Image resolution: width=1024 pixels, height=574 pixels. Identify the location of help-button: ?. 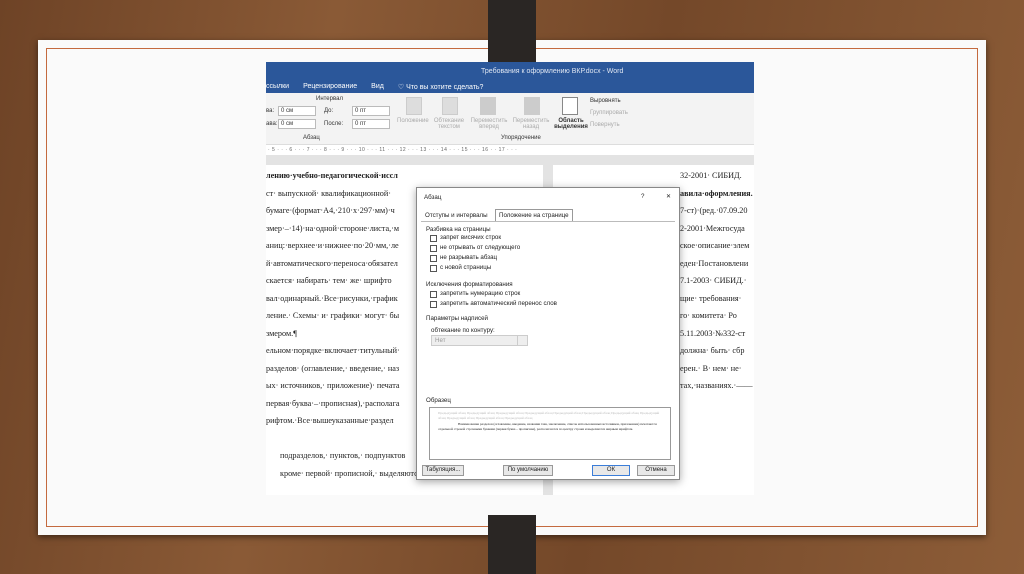
(642, 196).